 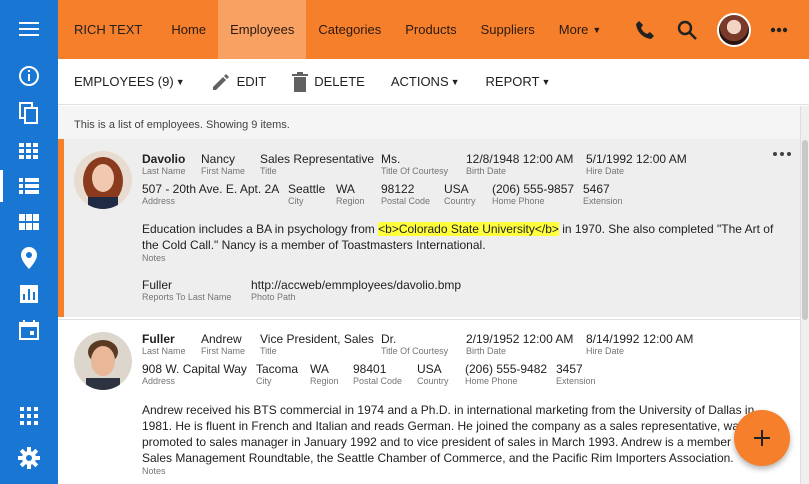 What do you see at coordinates (103, 361) in the screenshot?
I see `employee-photo` at bounding box center [103, 361].